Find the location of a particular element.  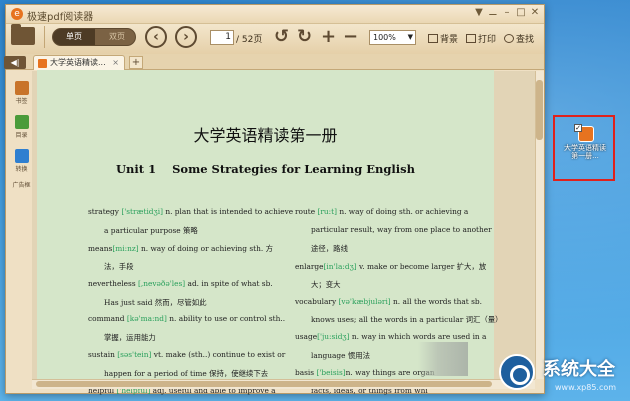

rotate-left-icon: ↺ is located at coordinates (281, 37).